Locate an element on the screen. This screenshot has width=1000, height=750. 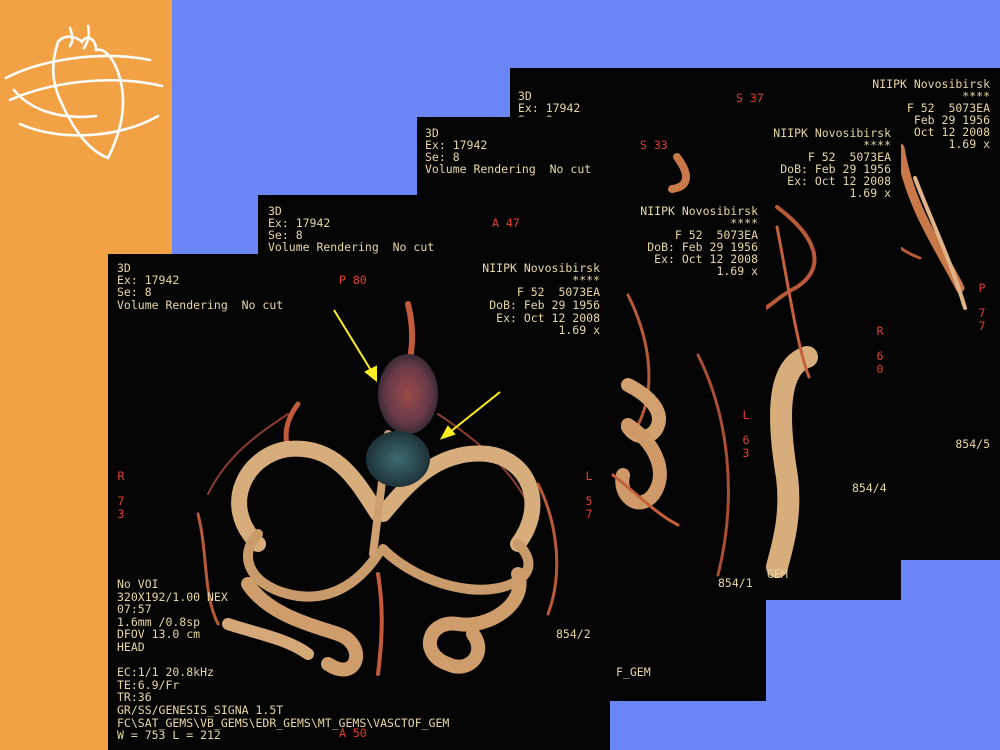
orientation-bottom: A 50 is located at coordinates (353, 733).